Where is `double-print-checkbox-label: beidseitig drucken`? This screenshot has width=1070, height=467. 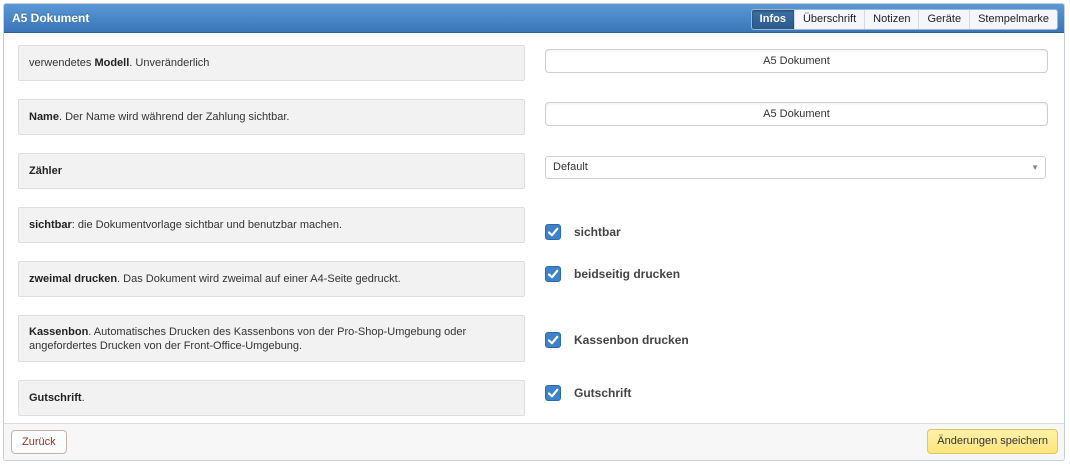 double-print-checkbox-label: beidseitig drucken is located at coordinates (627, 274).